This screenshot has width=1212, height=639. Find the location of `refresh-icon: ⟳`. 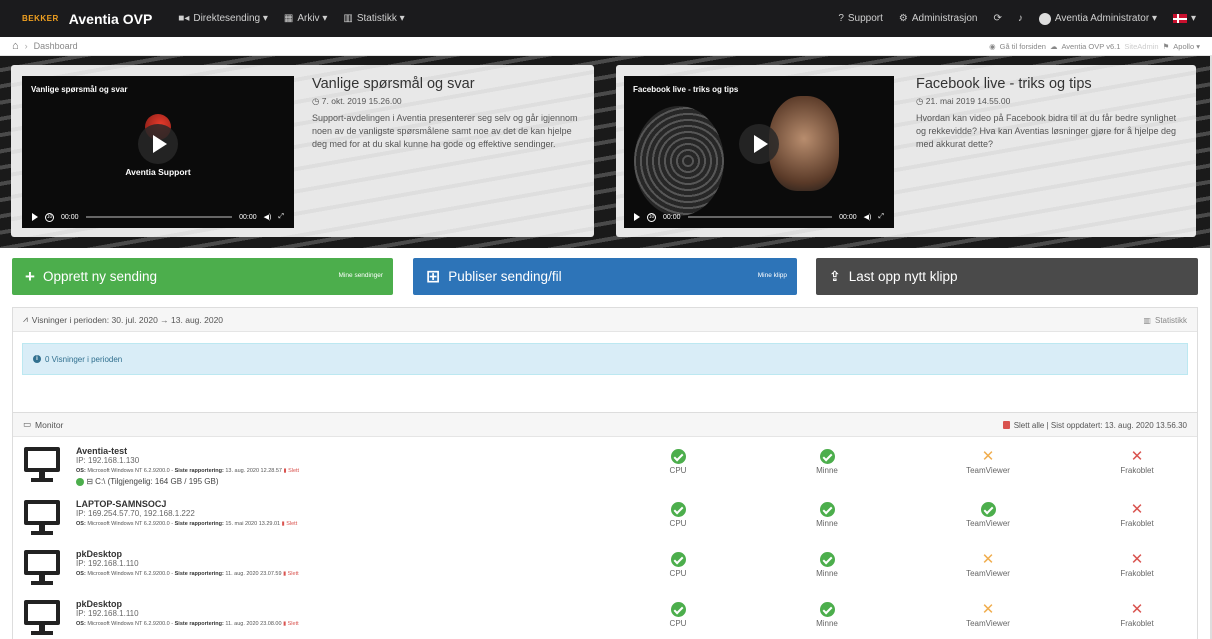

refresh-icon: ⟳ is located at coordinates (997, 18).